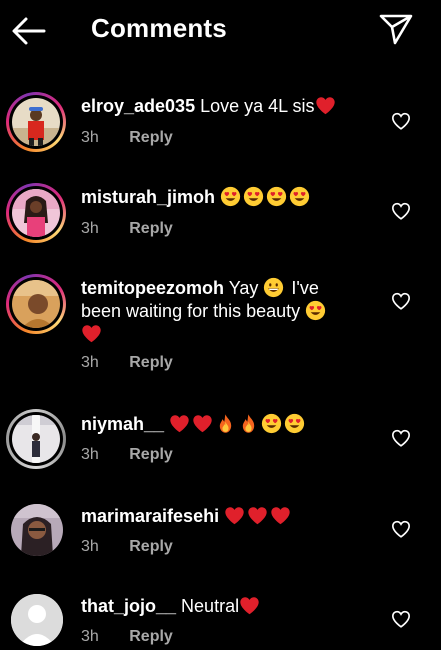  I want to click on comment-text: Neutral, so click(210, 606).